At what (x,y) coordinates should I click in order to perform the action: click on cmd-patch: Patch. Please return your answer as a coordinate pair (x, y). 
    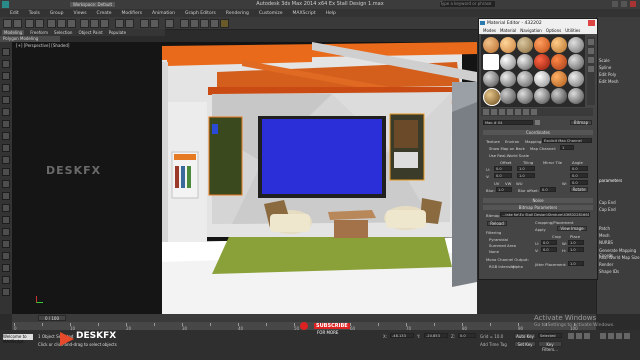
    Looking at the image, I should click on (604, 228).